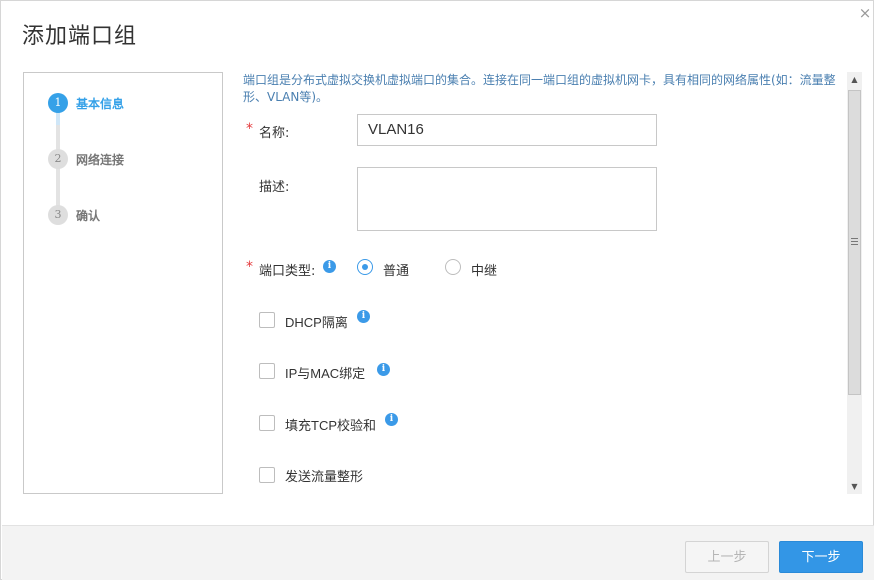  I want to click on step-1-number: 1, so click(58, 103).